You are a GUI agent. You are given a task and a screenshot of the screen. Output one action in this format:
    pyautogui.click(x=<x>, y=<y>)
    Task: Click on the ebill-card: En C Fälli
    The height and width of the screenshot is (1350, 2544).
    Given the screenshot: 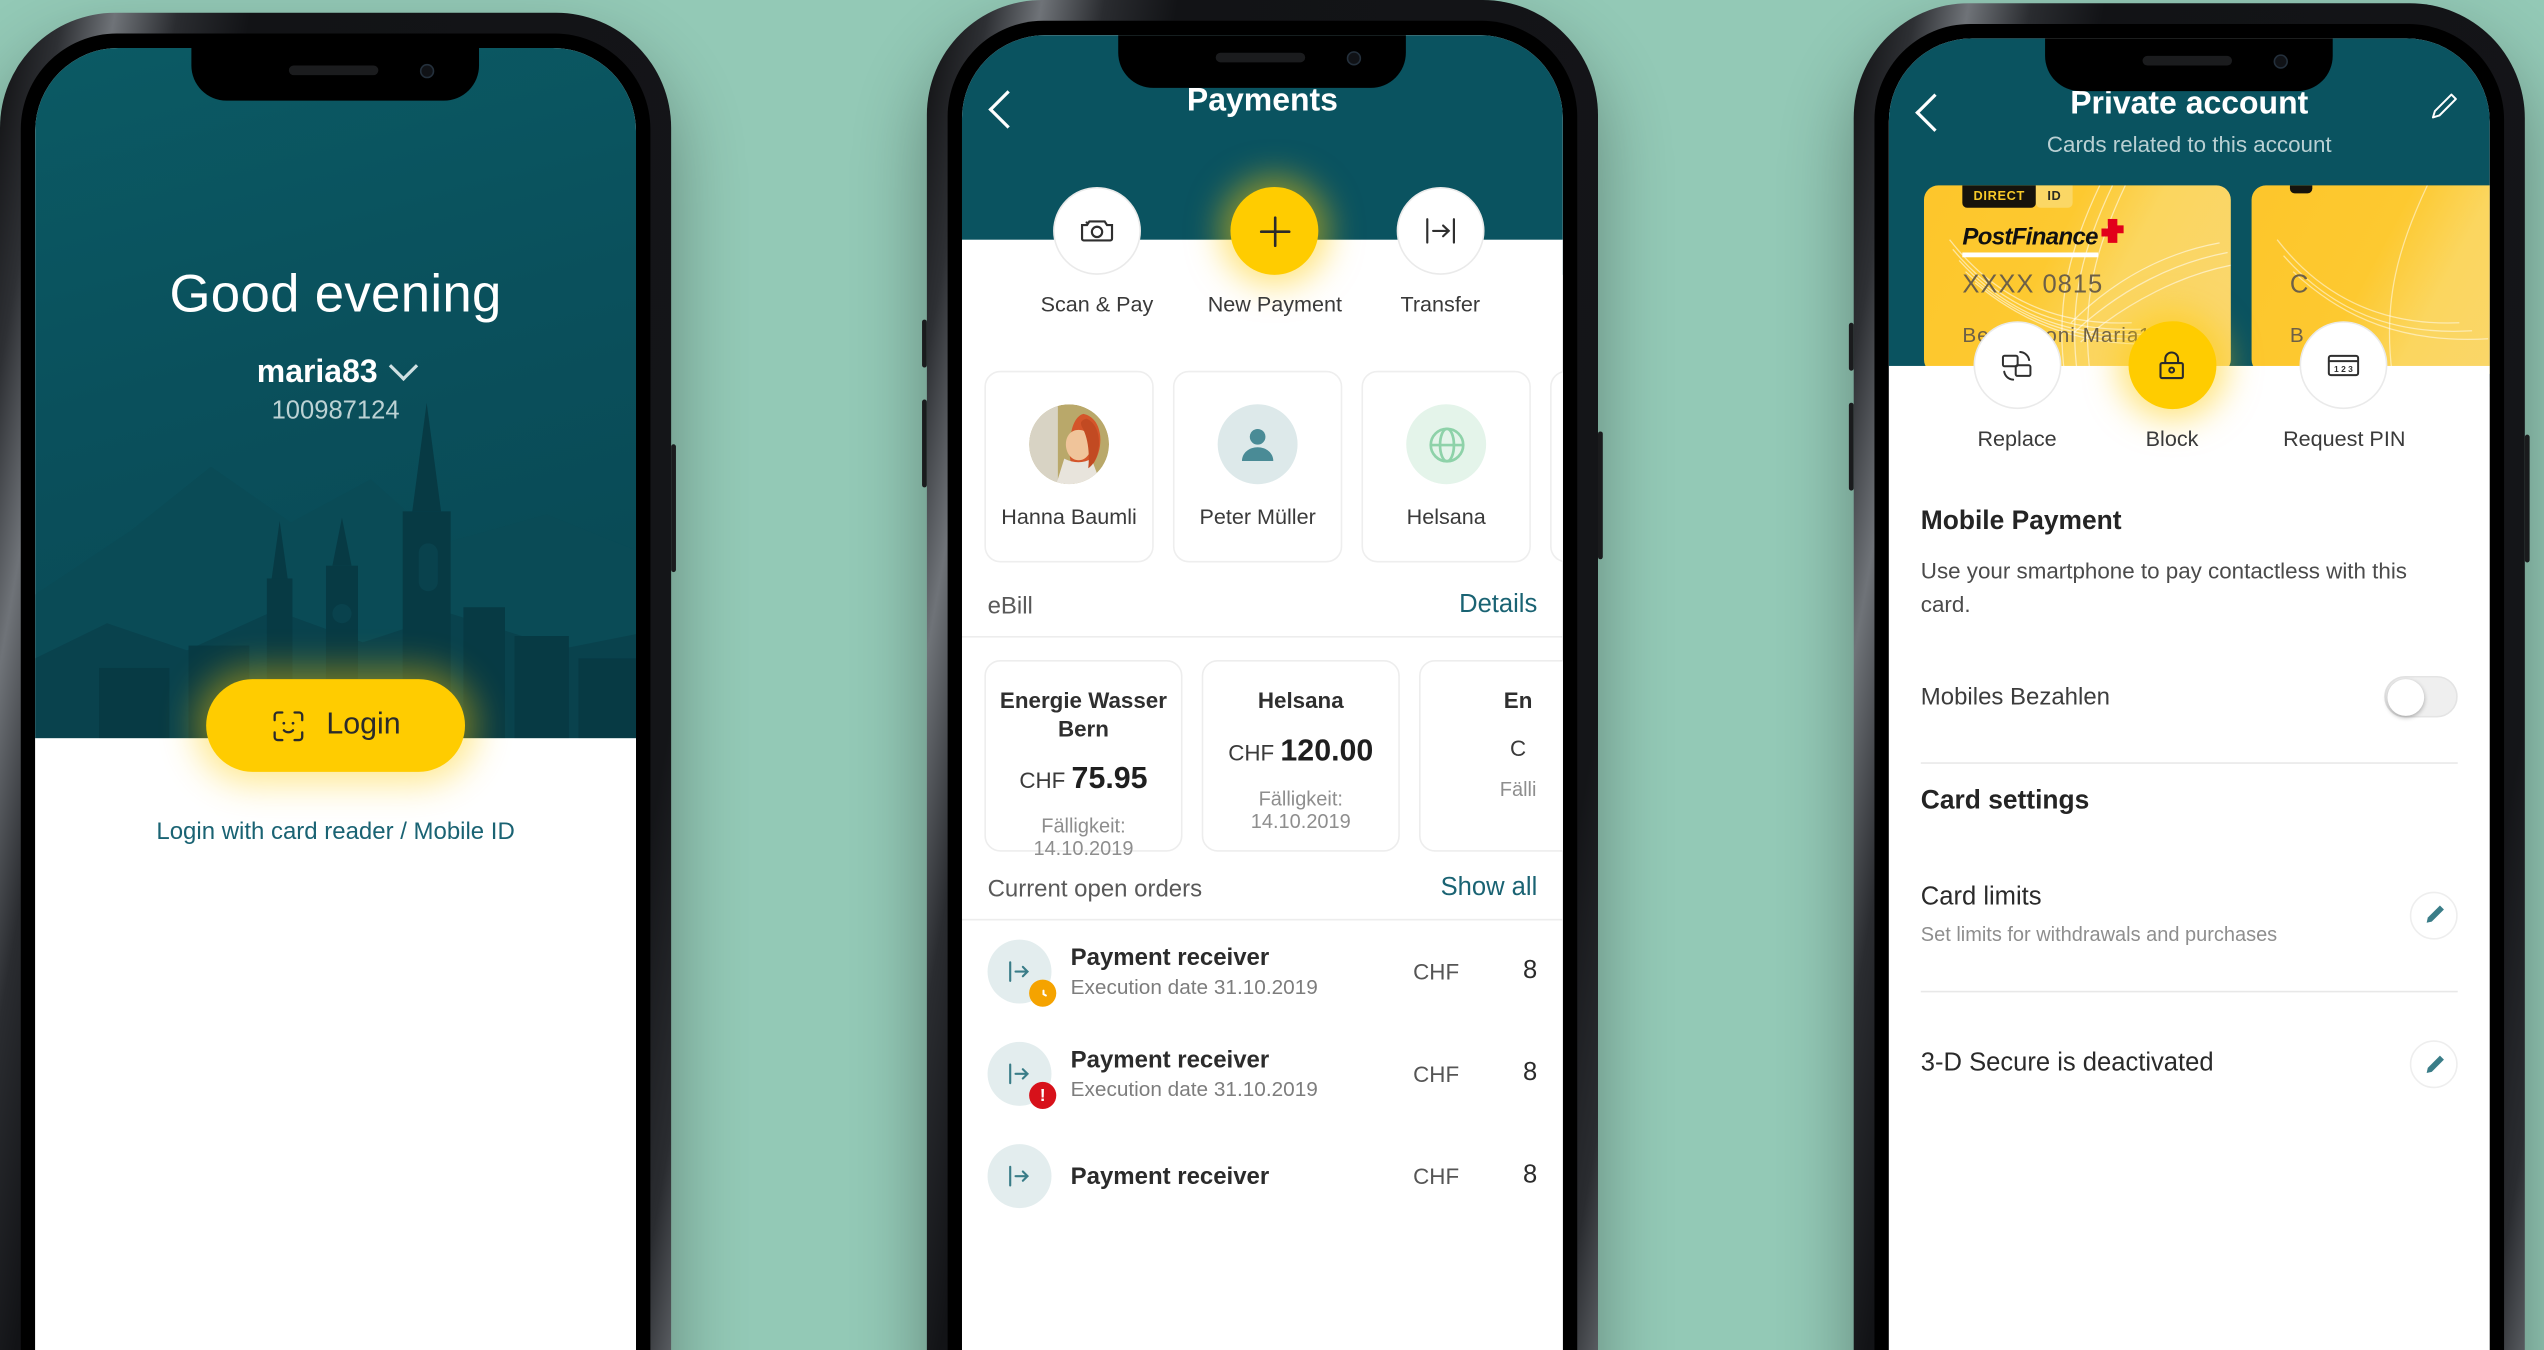 What is the action you would take?
    pyautogui.click(x=1491, y=755)
    